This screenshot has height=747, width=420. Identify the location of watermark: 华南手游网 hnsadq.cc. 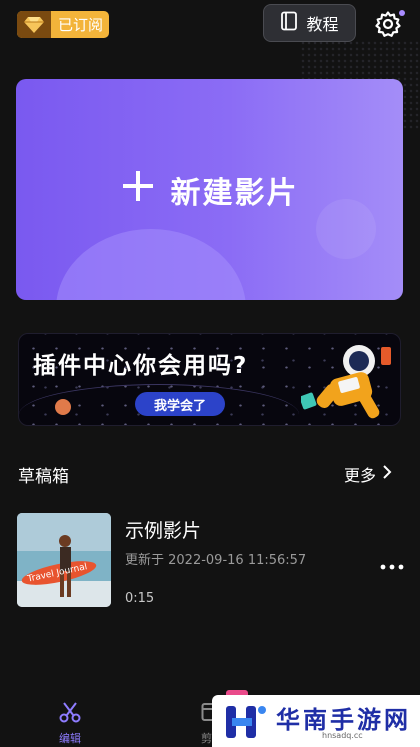
(316, 721).